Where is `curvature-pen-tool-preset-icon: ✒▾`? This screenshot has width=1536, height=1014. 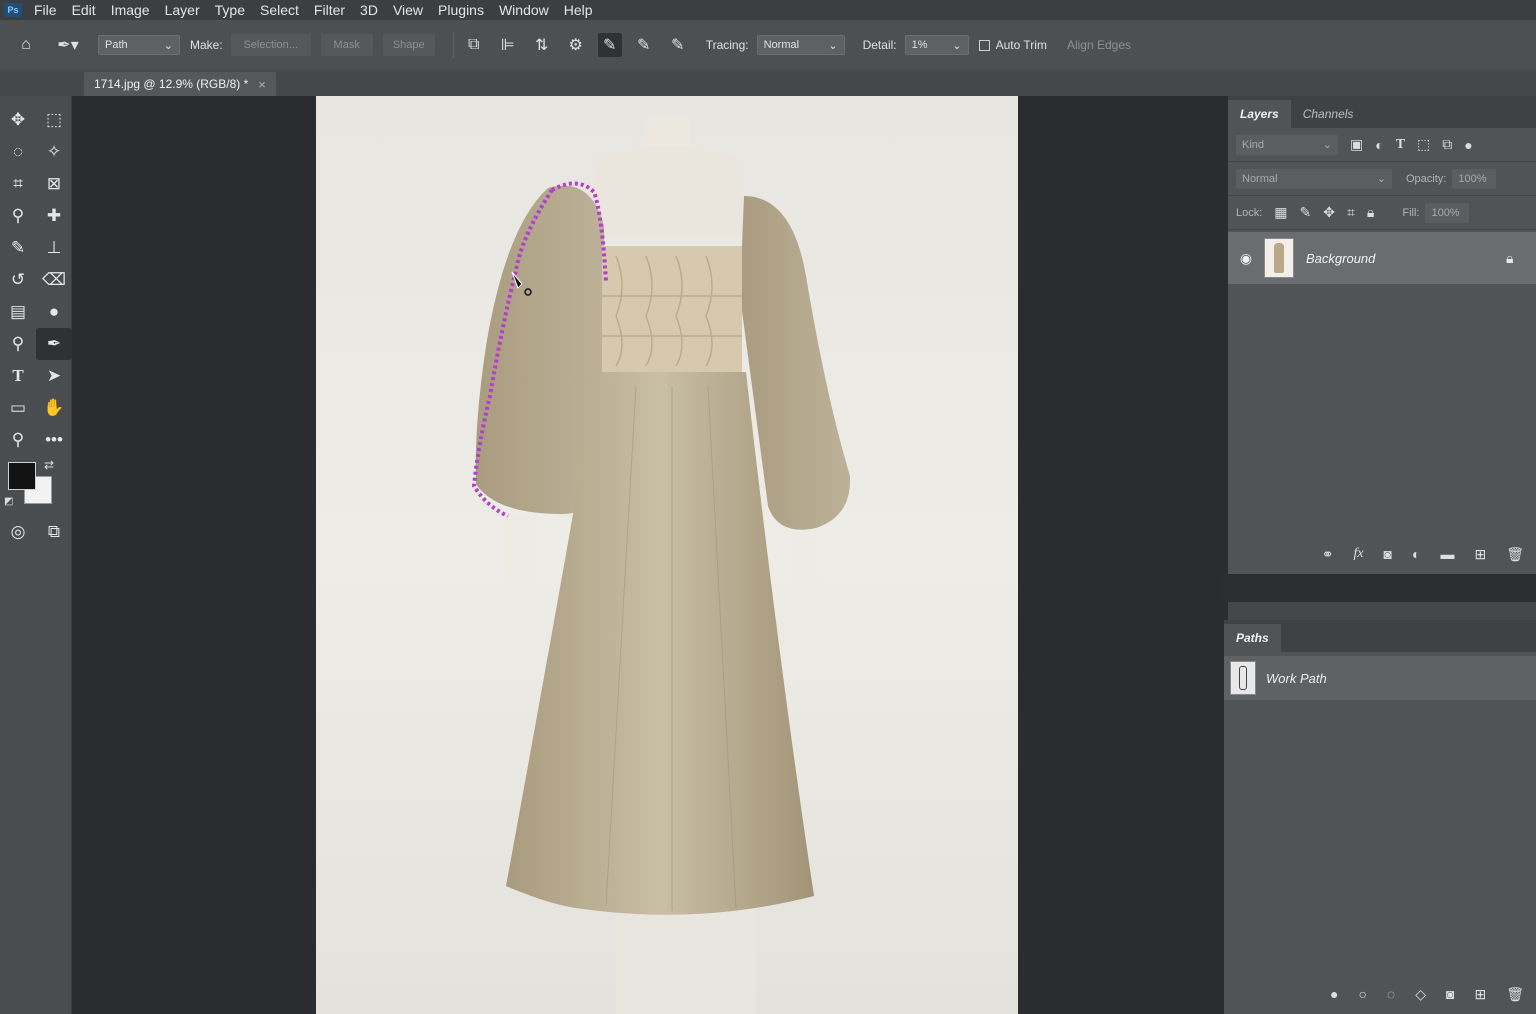
curvature-pen-tool-preset-icon: ✒▾ is located at coordinates (68, 45).